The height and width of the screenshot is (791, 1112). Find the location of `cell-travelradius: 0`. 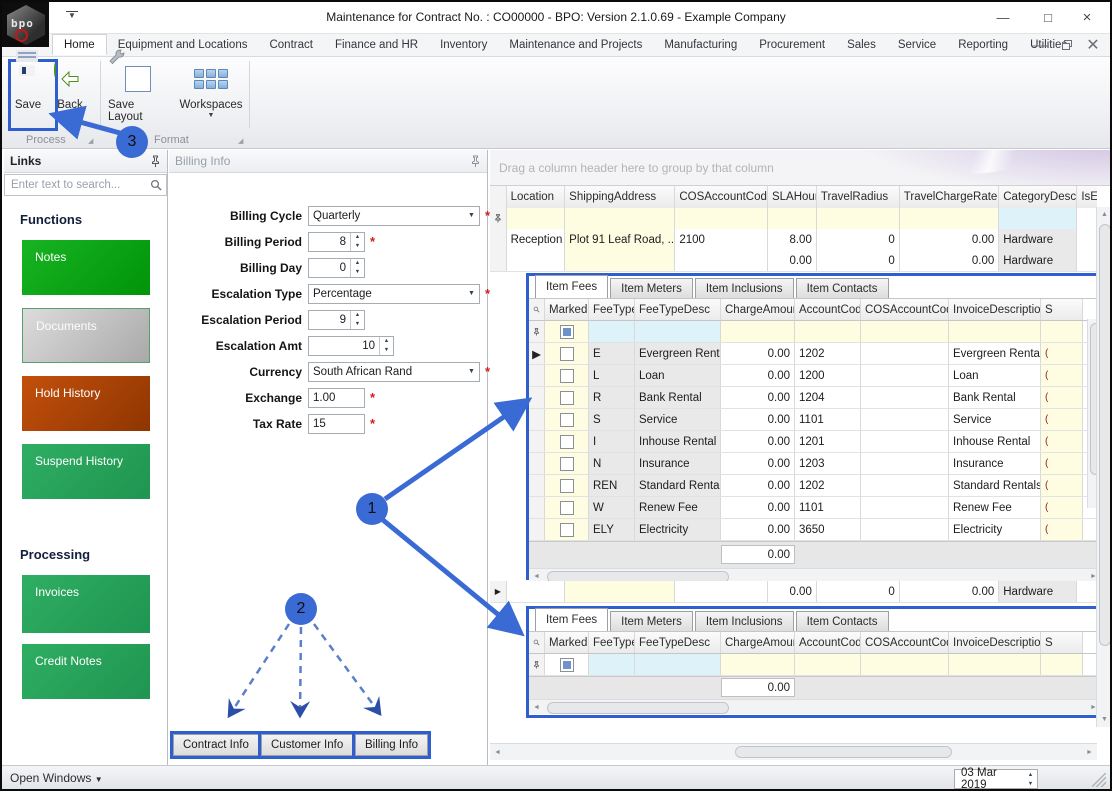

cell-travelradius: 0 is located at coordinates (858, 591).